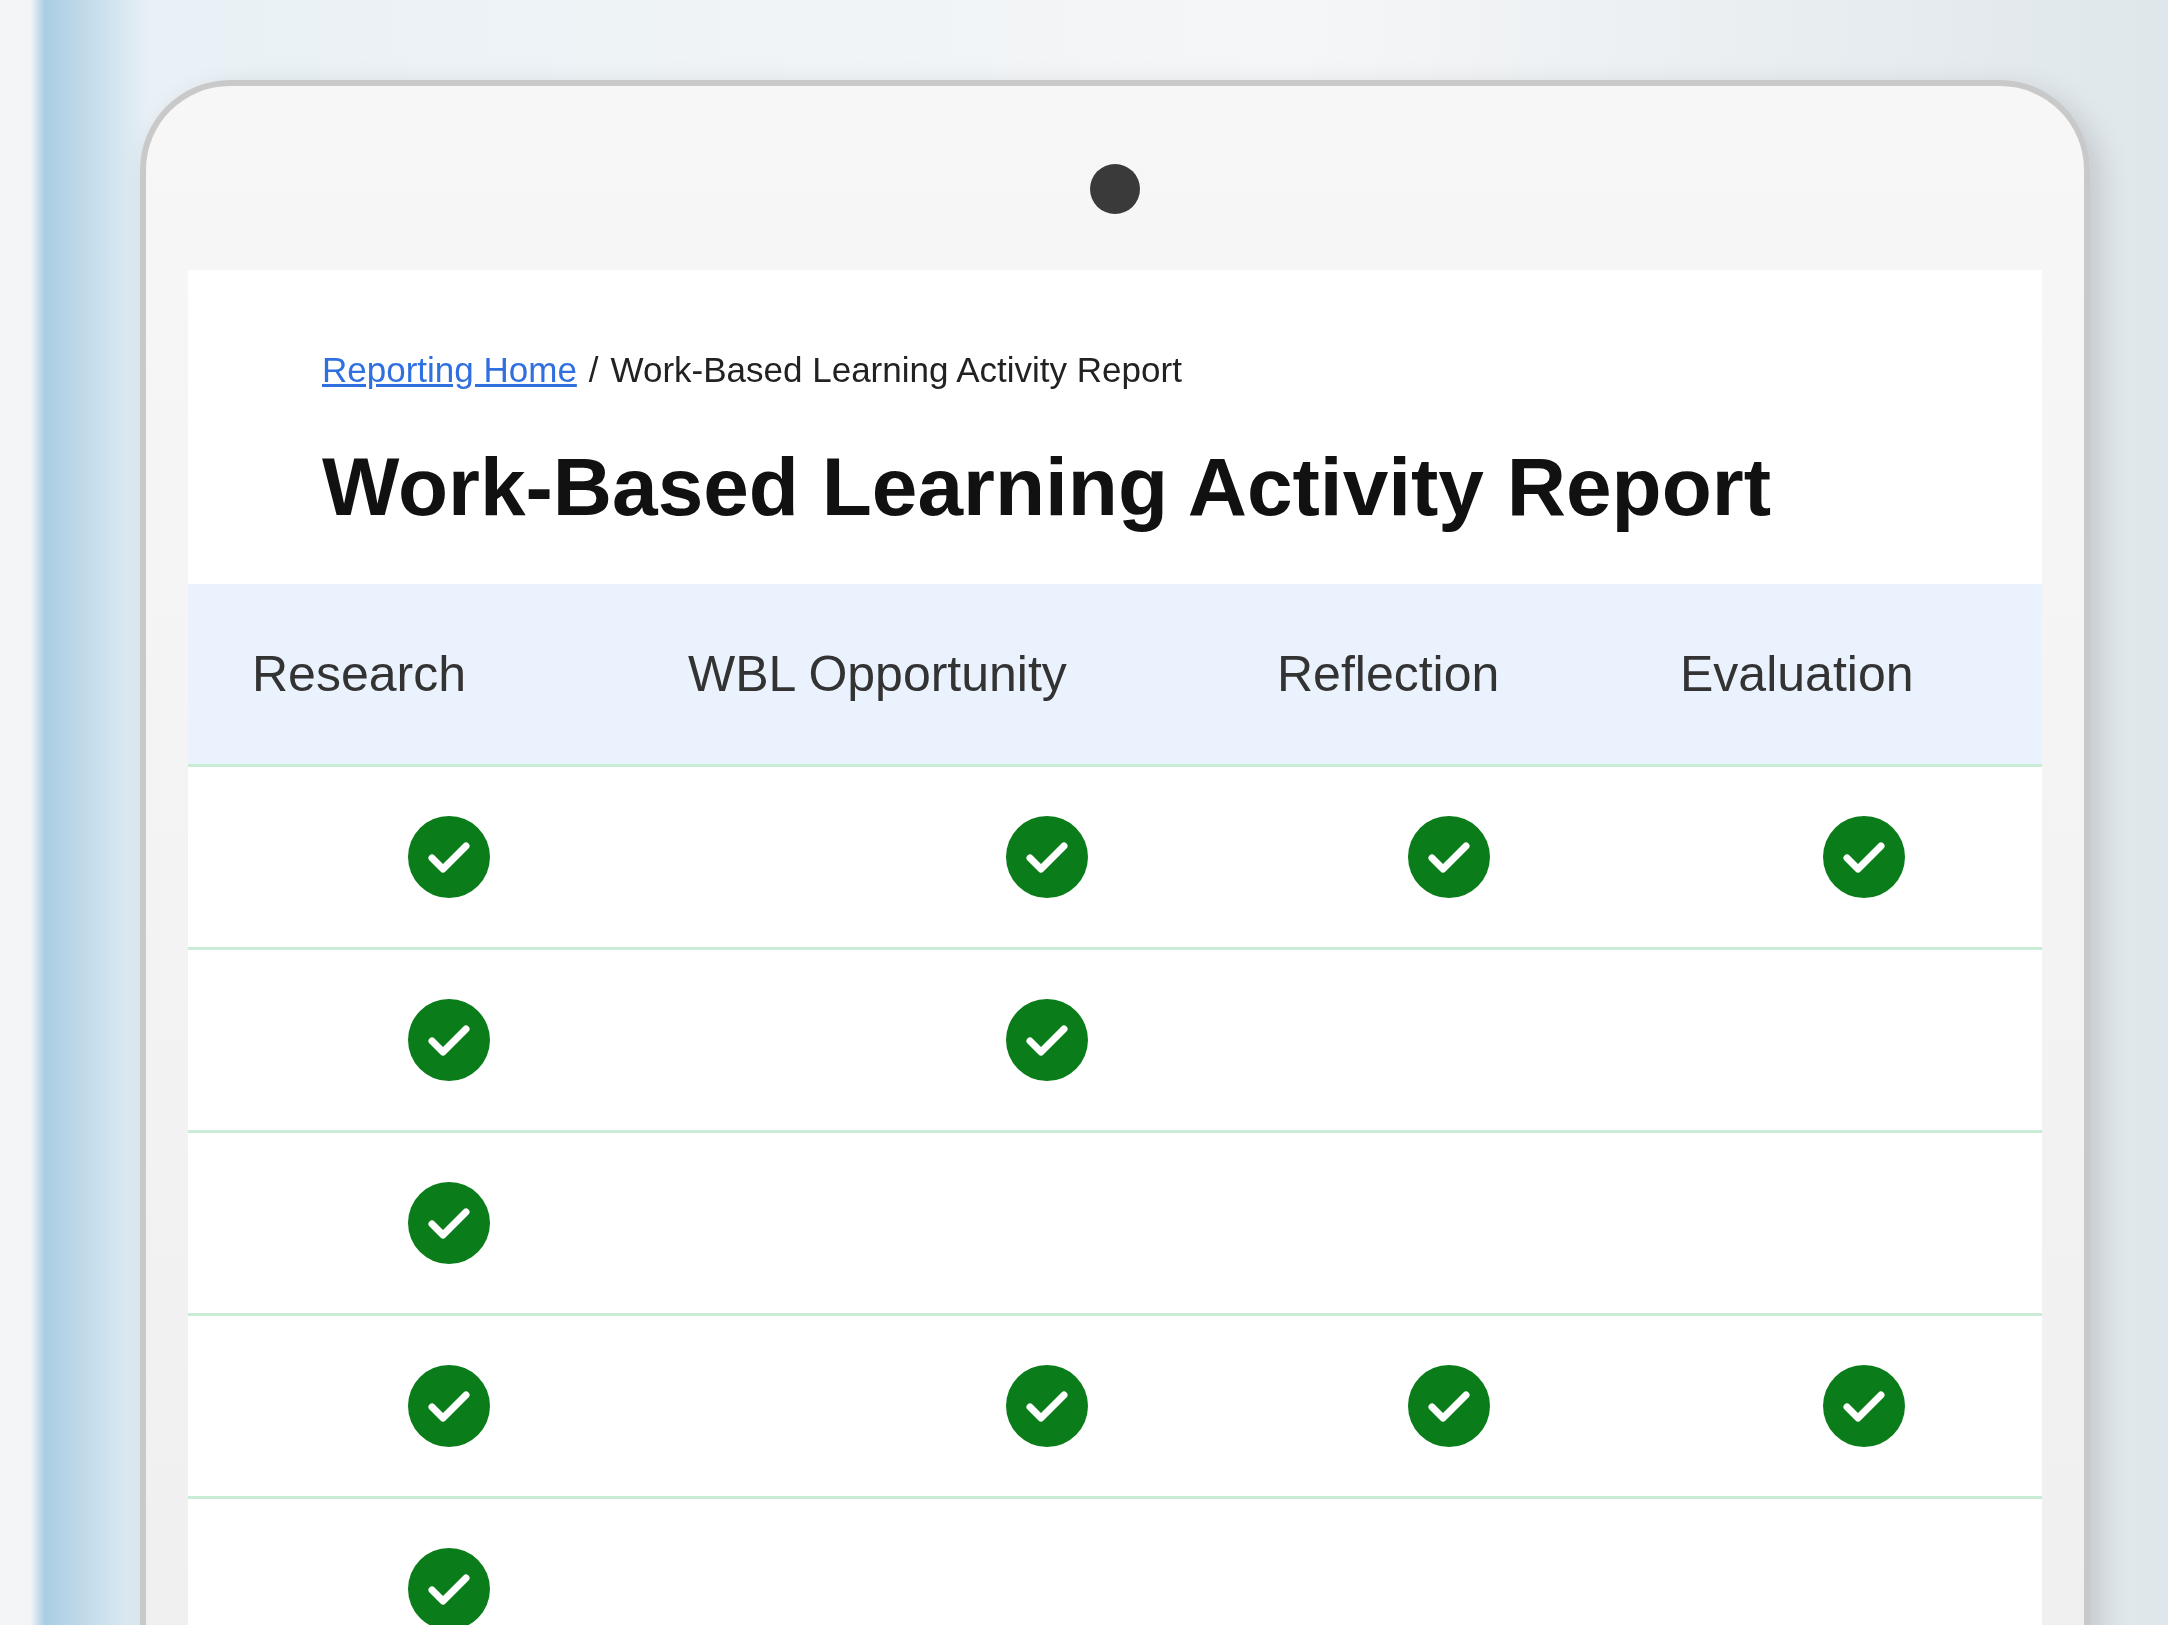  What do you see at coordinates (404, 675) in the screenshot?
I see `column-header: Research` at bounding box center [404, 675].